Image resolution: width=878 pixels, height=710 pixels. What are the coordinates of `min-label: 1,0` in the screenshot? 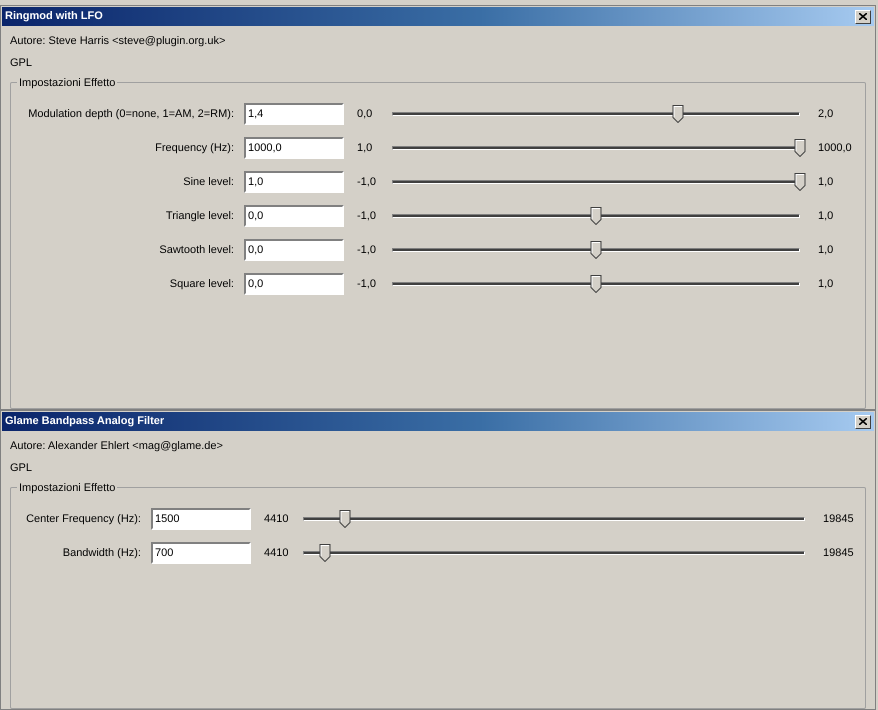 It's located at (365, 148).